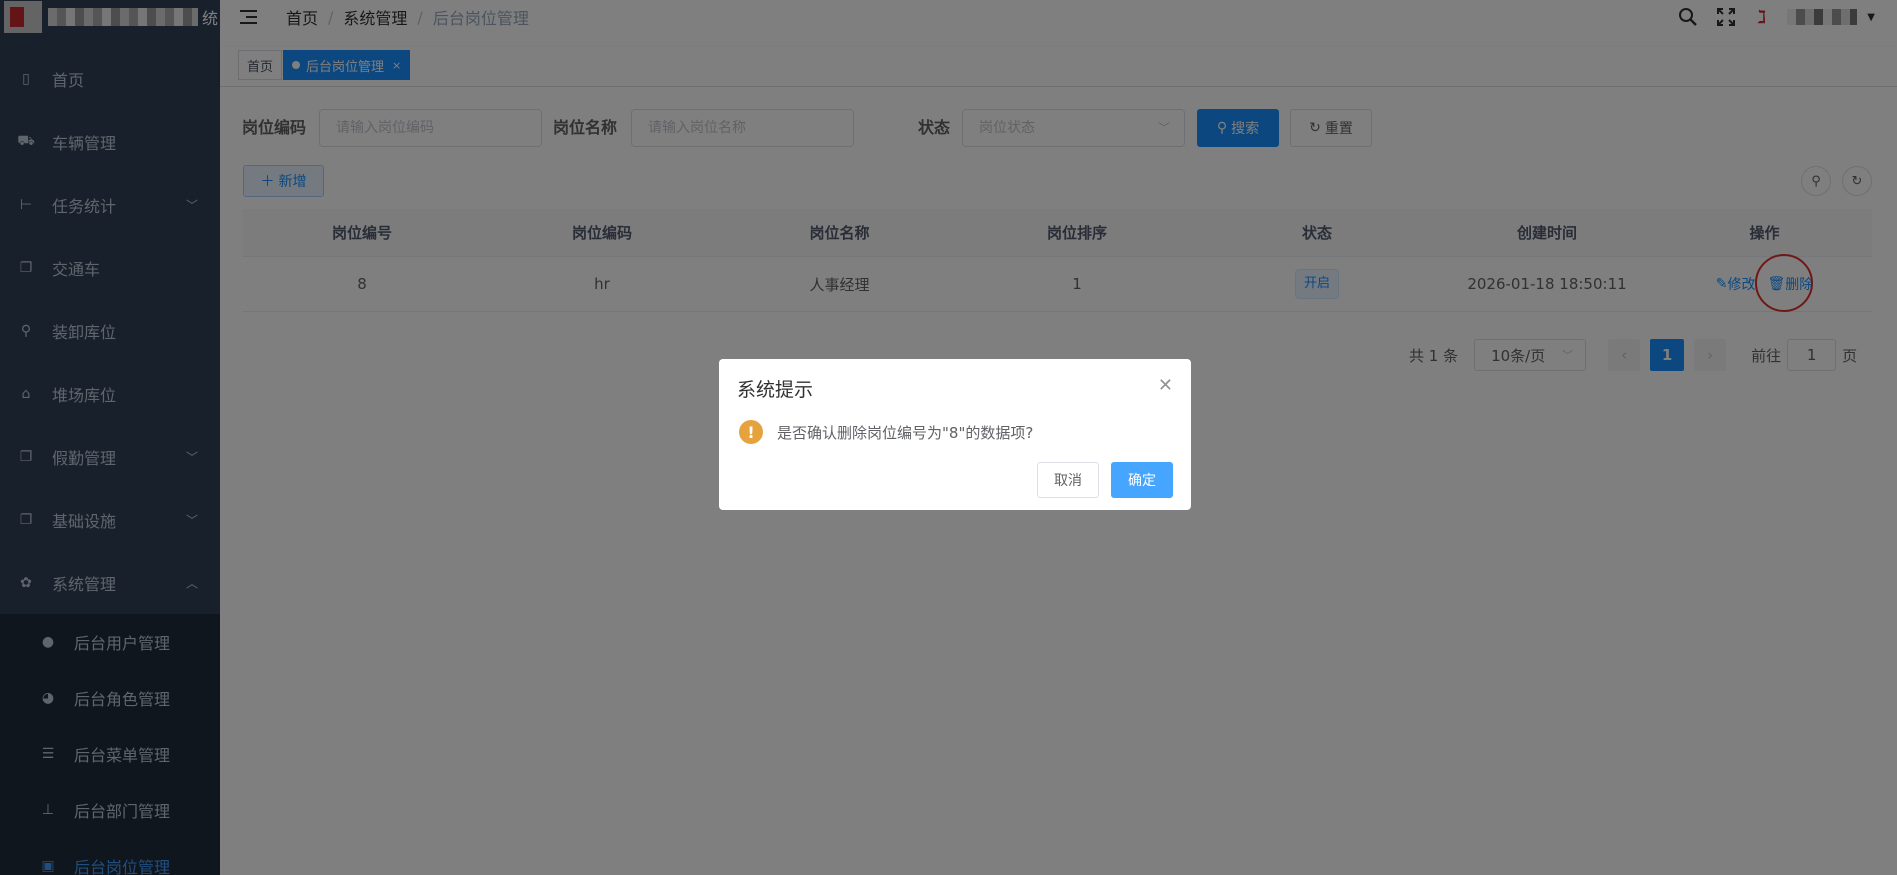 The height and width of the screenshot is (875, 1897). What do you see at coordinates (1165, 385) in the screenshot?
I see `close-icon: ✕` at bounding box center [1165, 385].